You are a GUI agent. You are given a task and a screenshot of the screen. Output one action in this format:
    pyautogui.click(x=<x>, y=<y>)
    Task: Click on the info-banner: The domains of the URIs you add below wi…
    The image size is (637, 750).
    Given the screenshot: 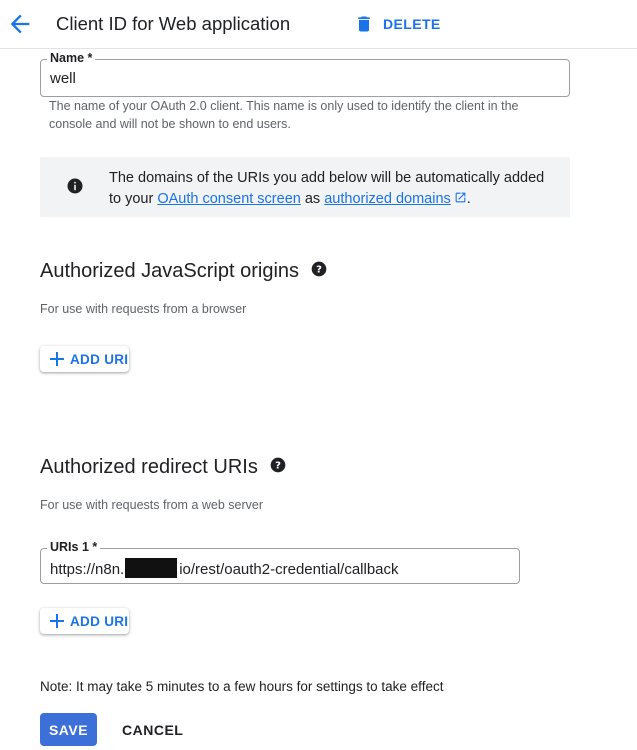 What is the action you would take?
    pyautogui.click(x=305, y=187)
    